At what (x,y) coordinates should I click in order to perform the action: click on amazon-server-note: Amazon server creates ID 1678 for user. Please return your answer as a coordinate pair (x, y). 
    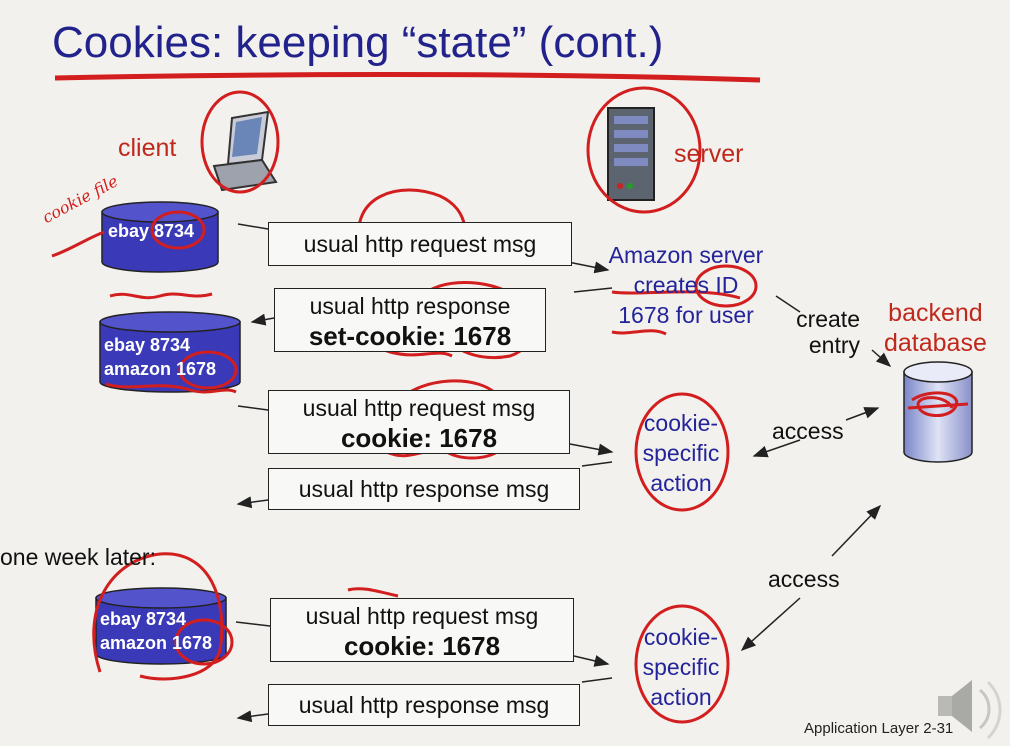
    Looking at the image, I should click on (686, 285).